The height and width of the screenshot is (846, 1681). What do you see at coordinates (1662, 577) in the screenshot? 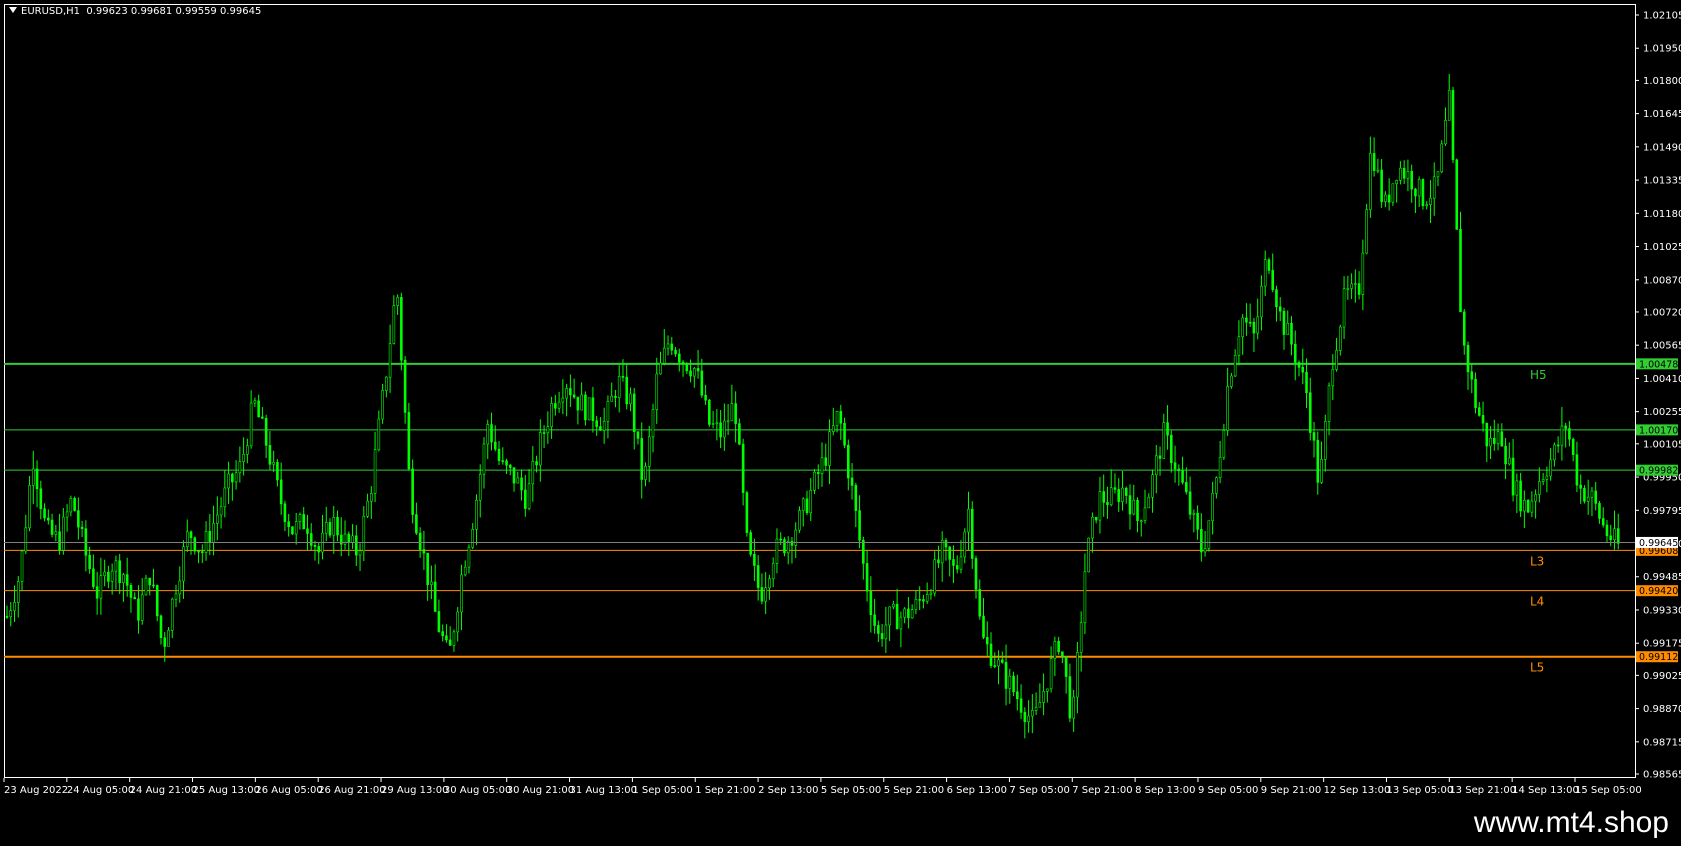
I see `price-tick-label: 0.99485` at bounding box center [1662, 577].